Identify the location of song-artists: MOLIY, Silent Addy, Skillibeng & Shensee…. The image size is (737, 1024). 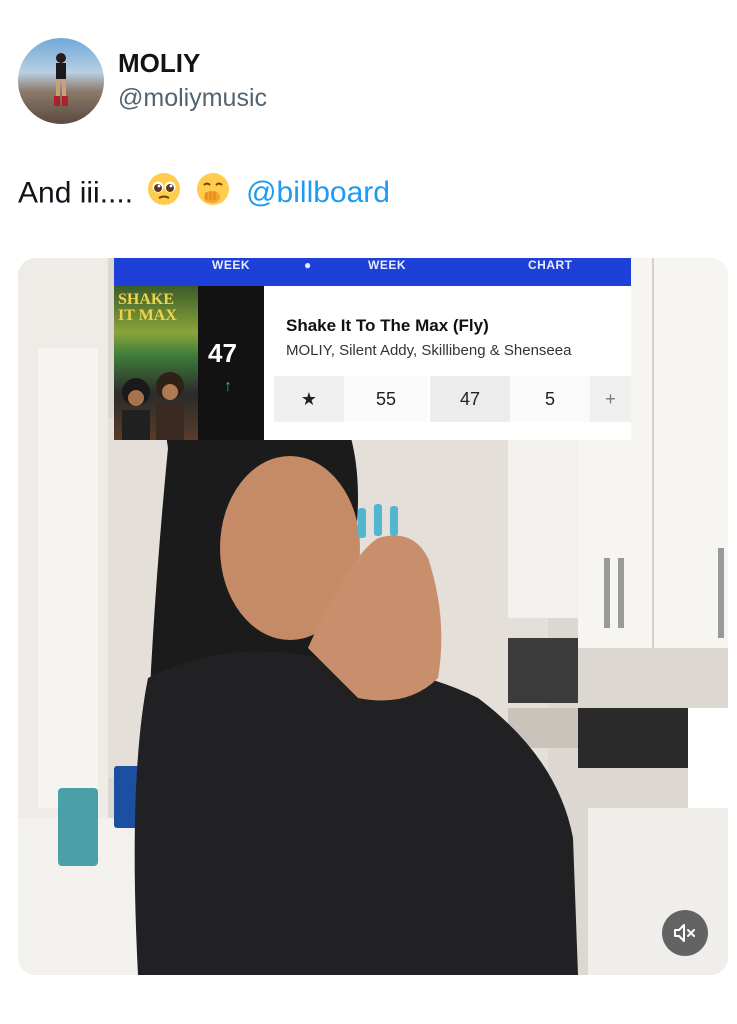
(429, 350).